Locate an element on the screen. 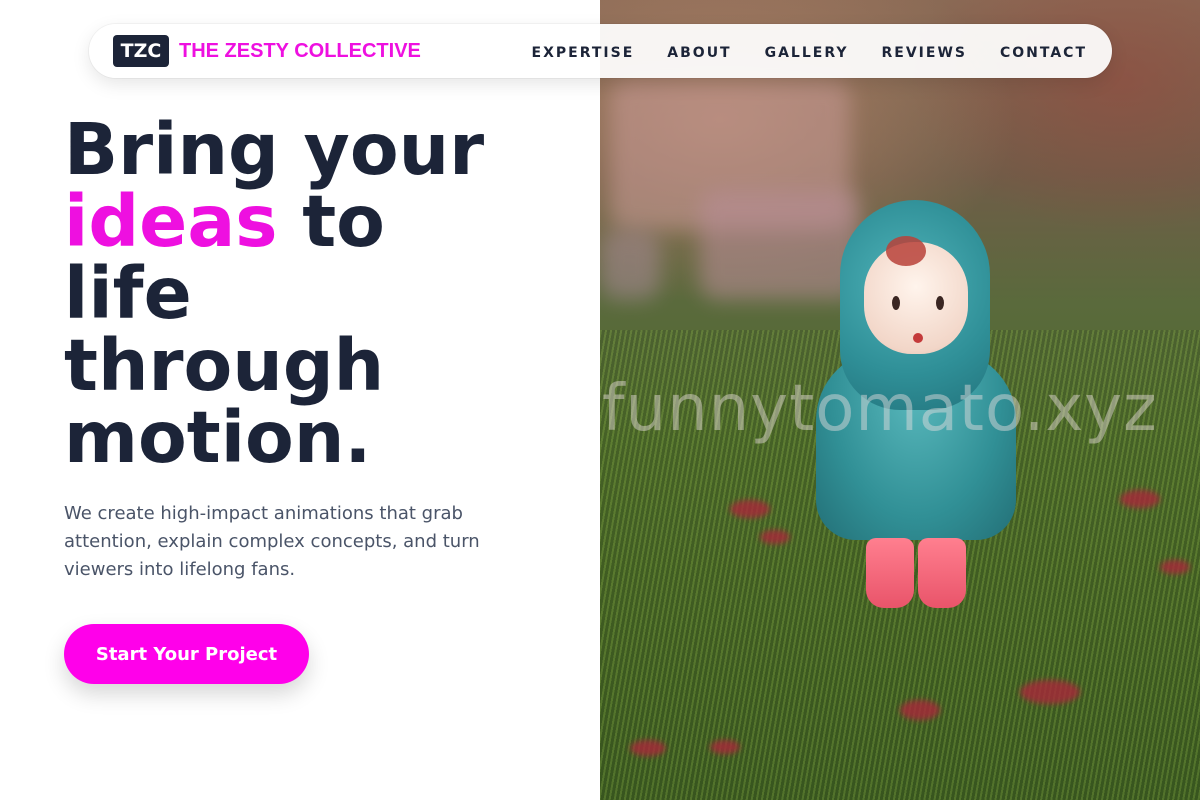 This screenshot has width=1200, height=800. nav-menu: EXPERTISE ABOUT GALLERY REVIEWS CONTACT is located at coordinates (809, 51).